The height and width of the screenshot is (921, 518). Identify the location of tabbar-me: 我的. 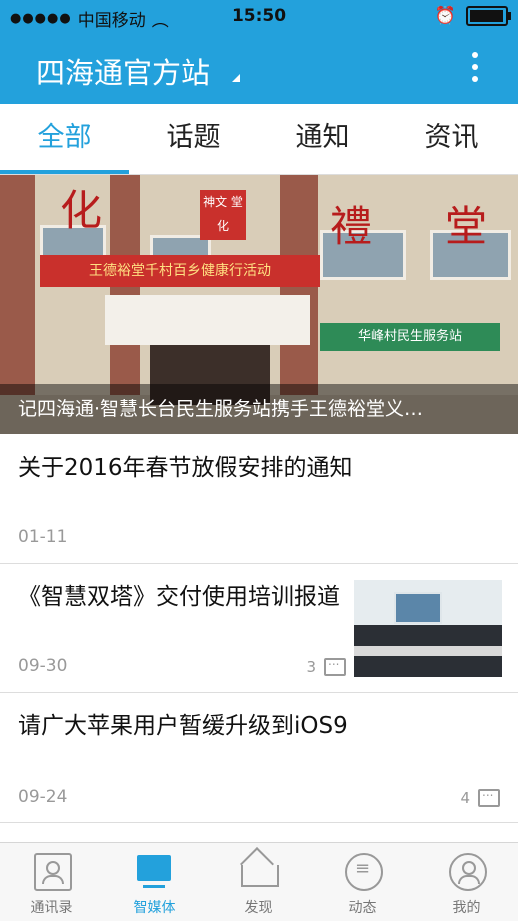
(466, 882).